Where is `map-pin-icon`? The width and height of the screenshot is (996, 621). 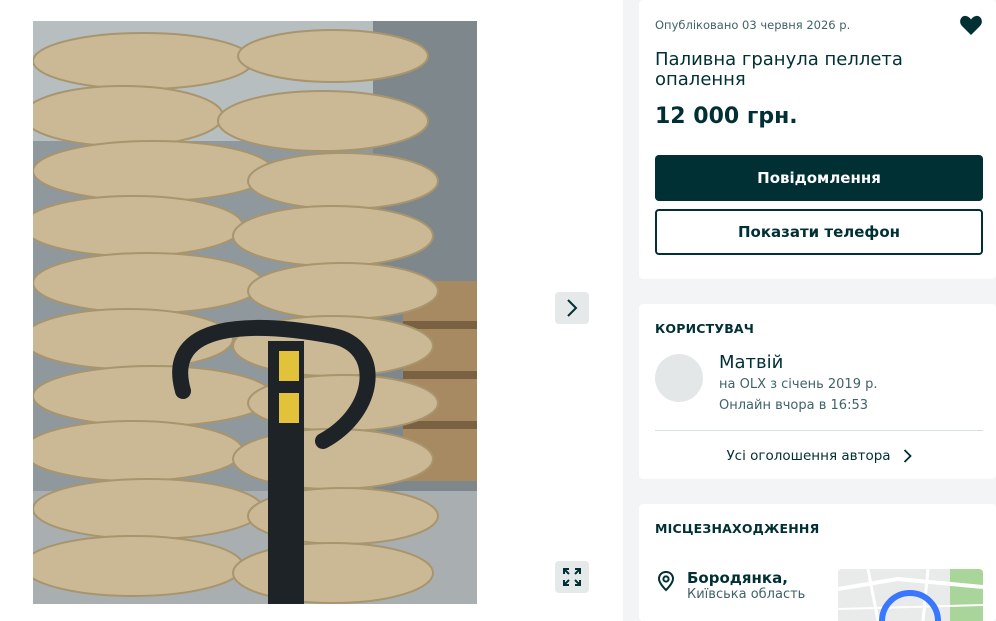 map-pin-icon is located at coordinates (666, 581).